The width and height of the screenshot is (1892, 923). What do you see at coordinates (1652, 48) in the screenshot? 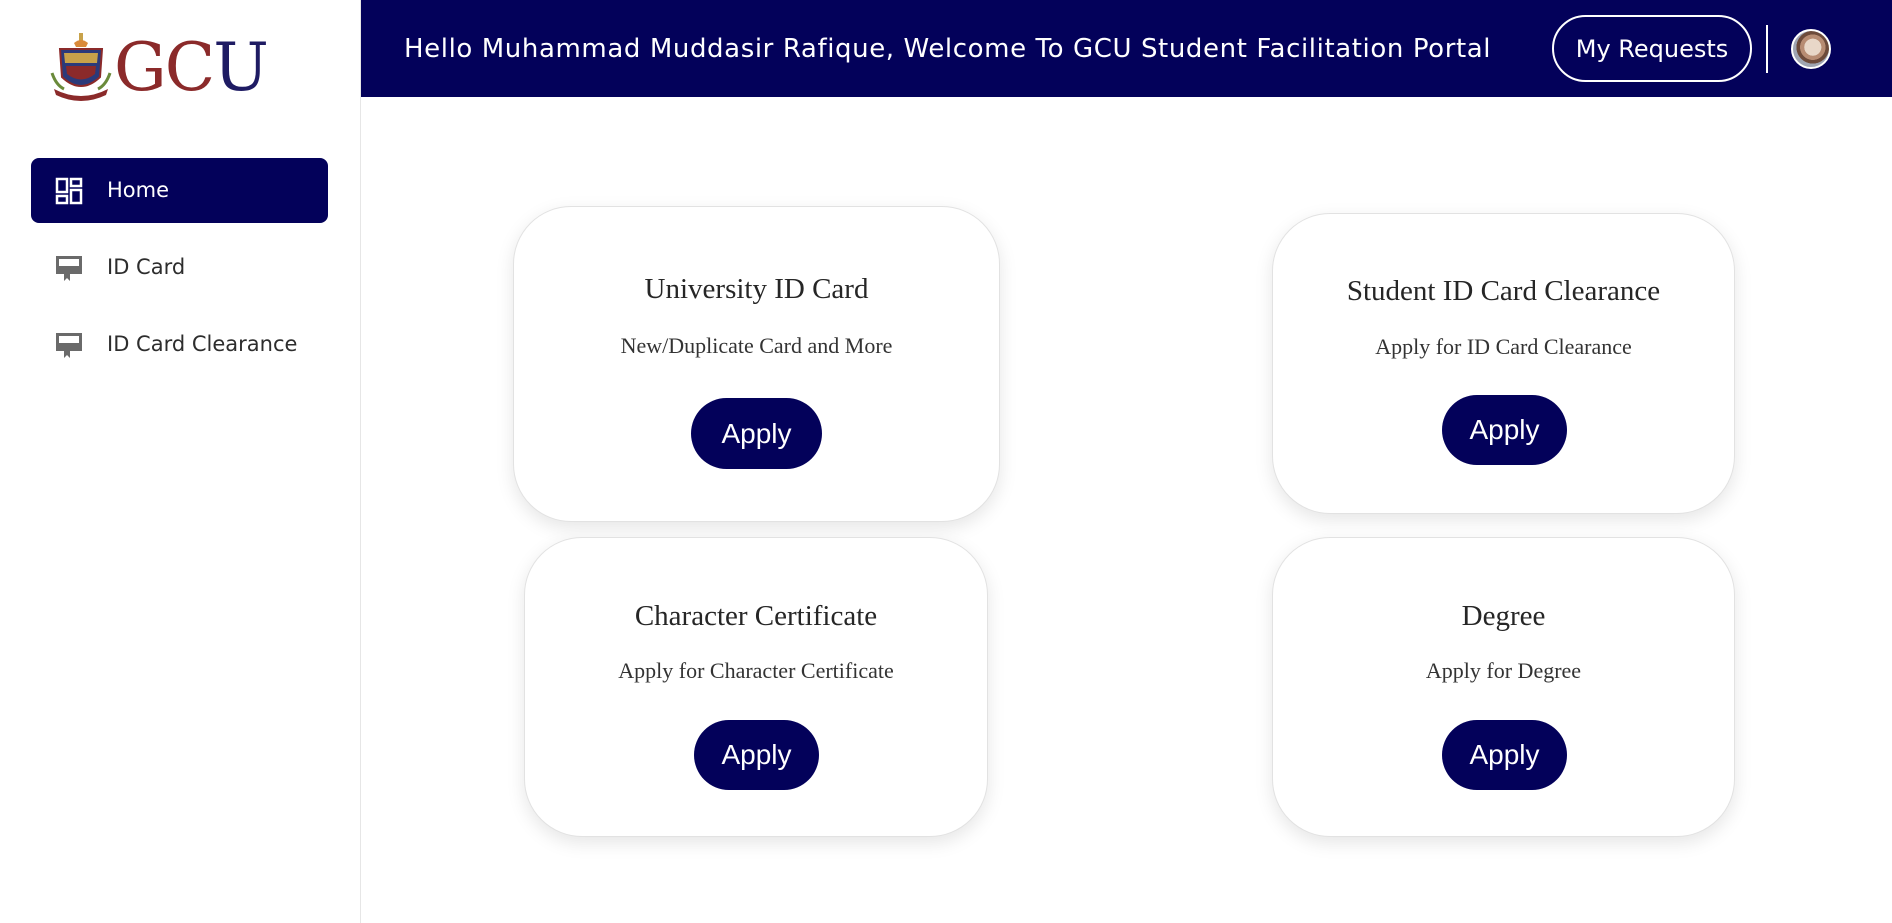
I see `my-requests-button: My Requests` at bounding box center [1652, 48].